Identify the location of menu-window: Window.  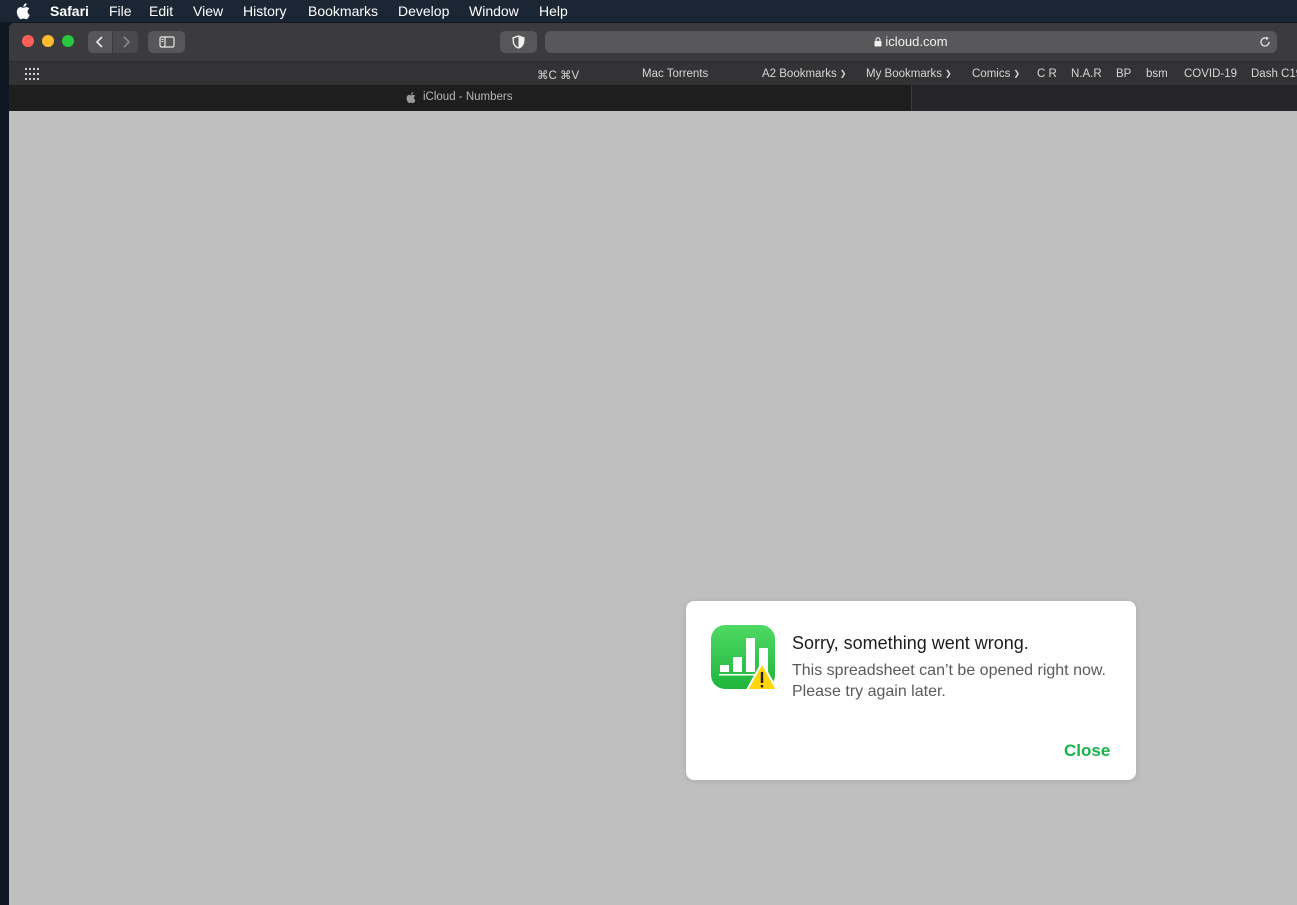
(494, 11).